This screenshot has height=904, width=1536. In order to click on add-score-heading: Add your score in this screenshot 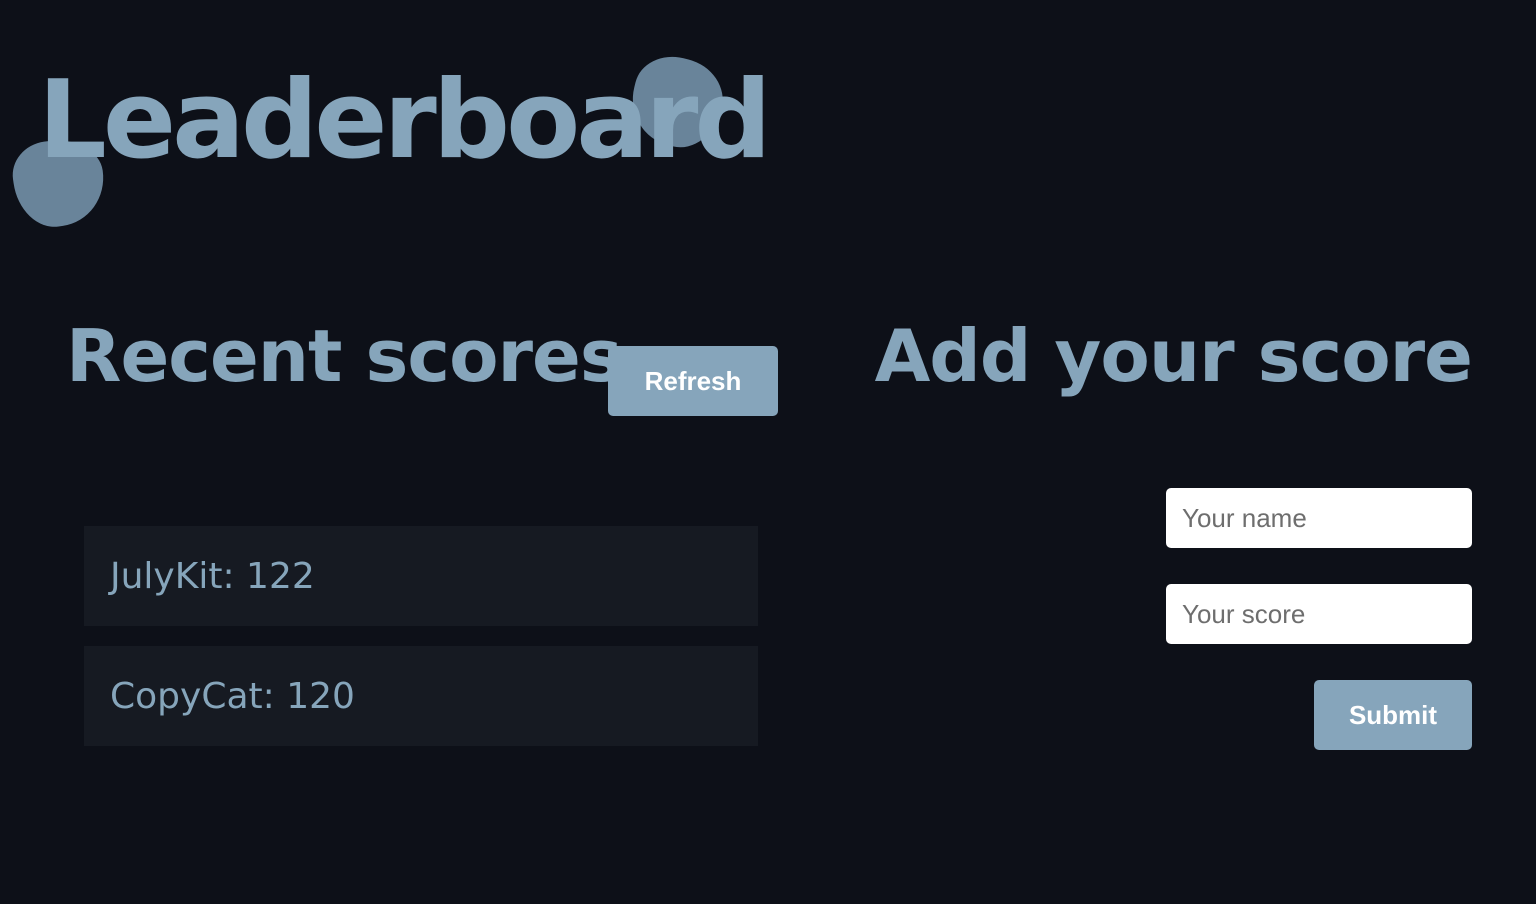, I will do `click(1173, 356)`.